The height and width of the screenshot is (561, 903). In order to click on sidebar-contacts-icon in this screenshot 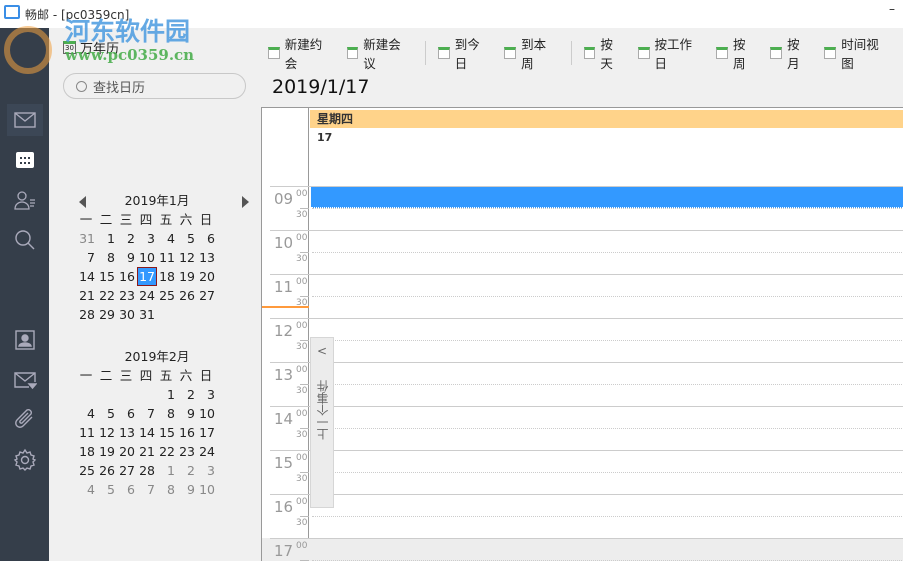, I will do `click(25, 200)`.